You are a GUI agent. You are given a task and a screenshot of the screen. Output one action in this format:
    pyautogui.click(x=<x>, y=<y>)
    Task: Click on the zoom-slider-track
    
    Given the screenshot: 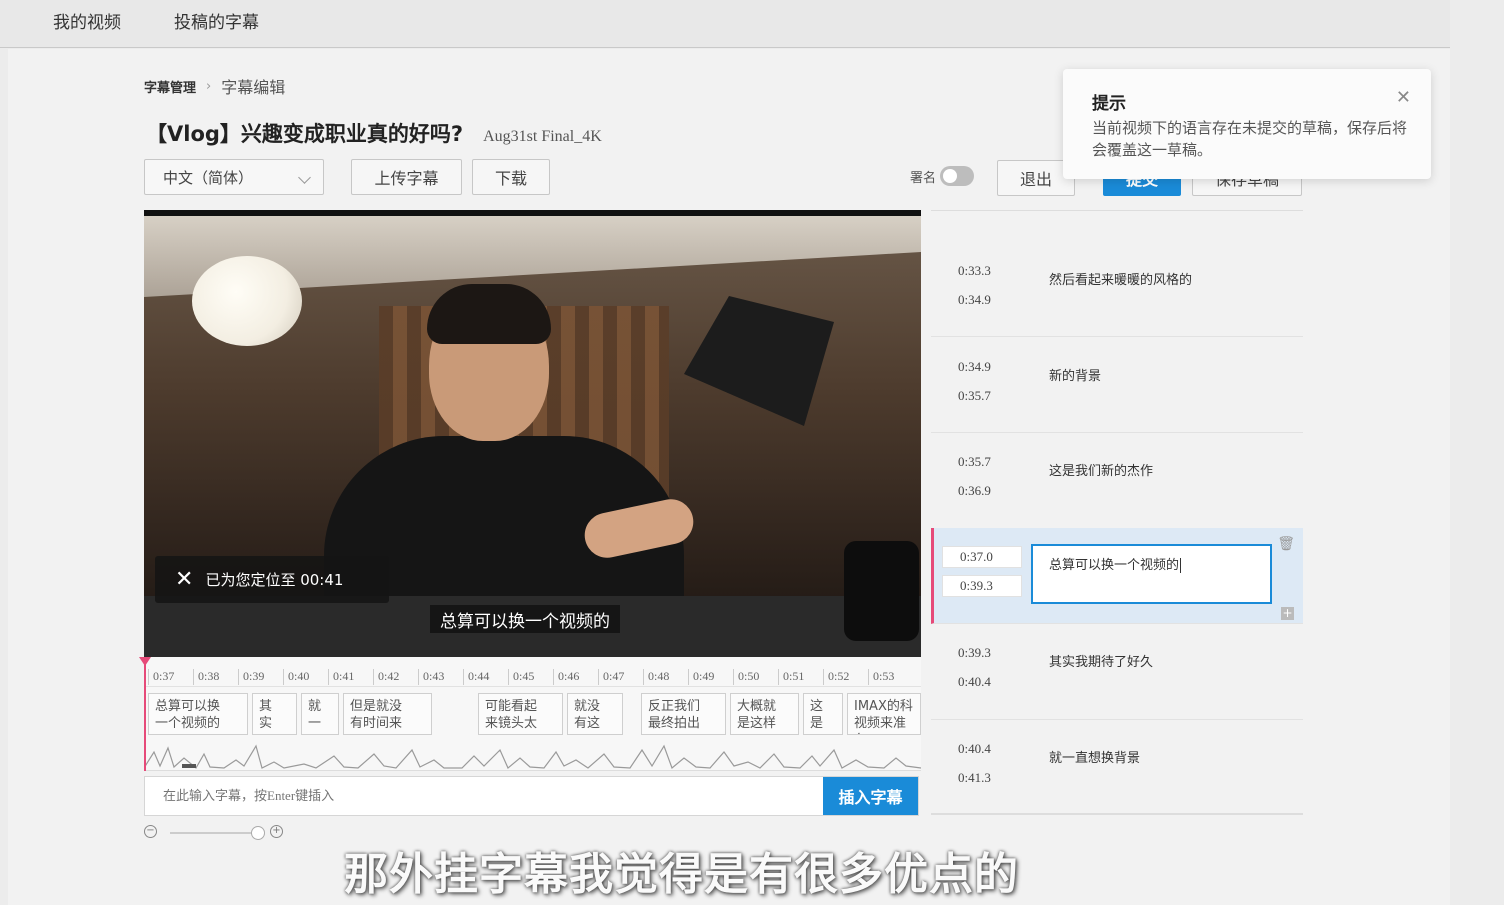 What is the action you would take?
    pyautogui.click(x=215, y=833)
    